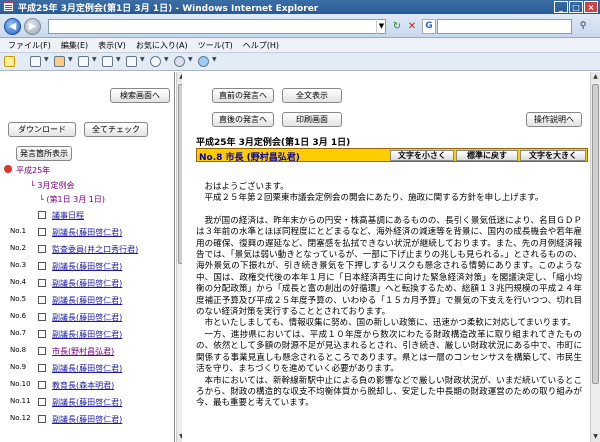 This screenshot has height=442, width=600. I want to click on search-input, so click(504, 26).